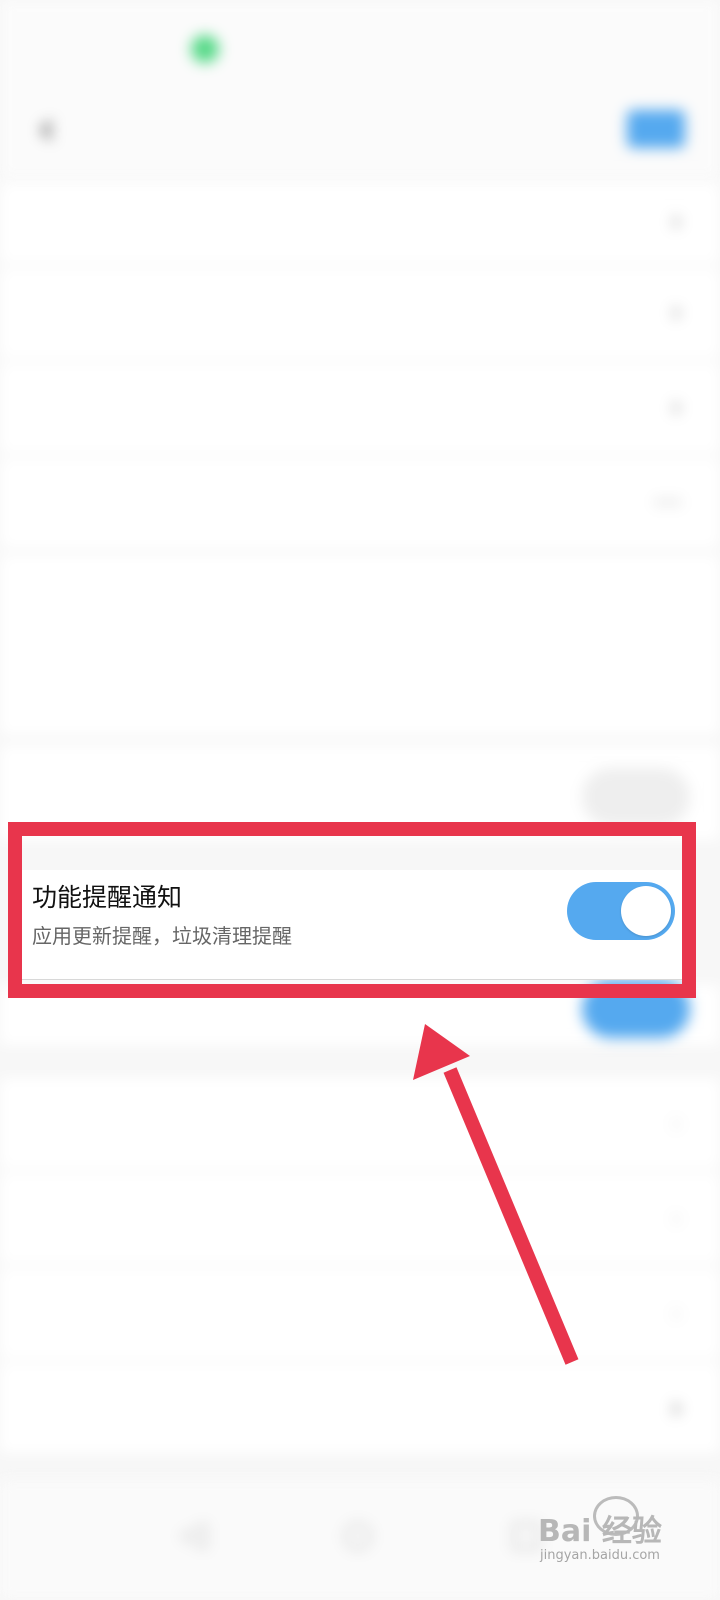 The height and width of the screenshot is (1600, 720). What do you see at coordinates (656, 129) in the screenshot?
I see `header-action-button` at bounding box center [656, 129].